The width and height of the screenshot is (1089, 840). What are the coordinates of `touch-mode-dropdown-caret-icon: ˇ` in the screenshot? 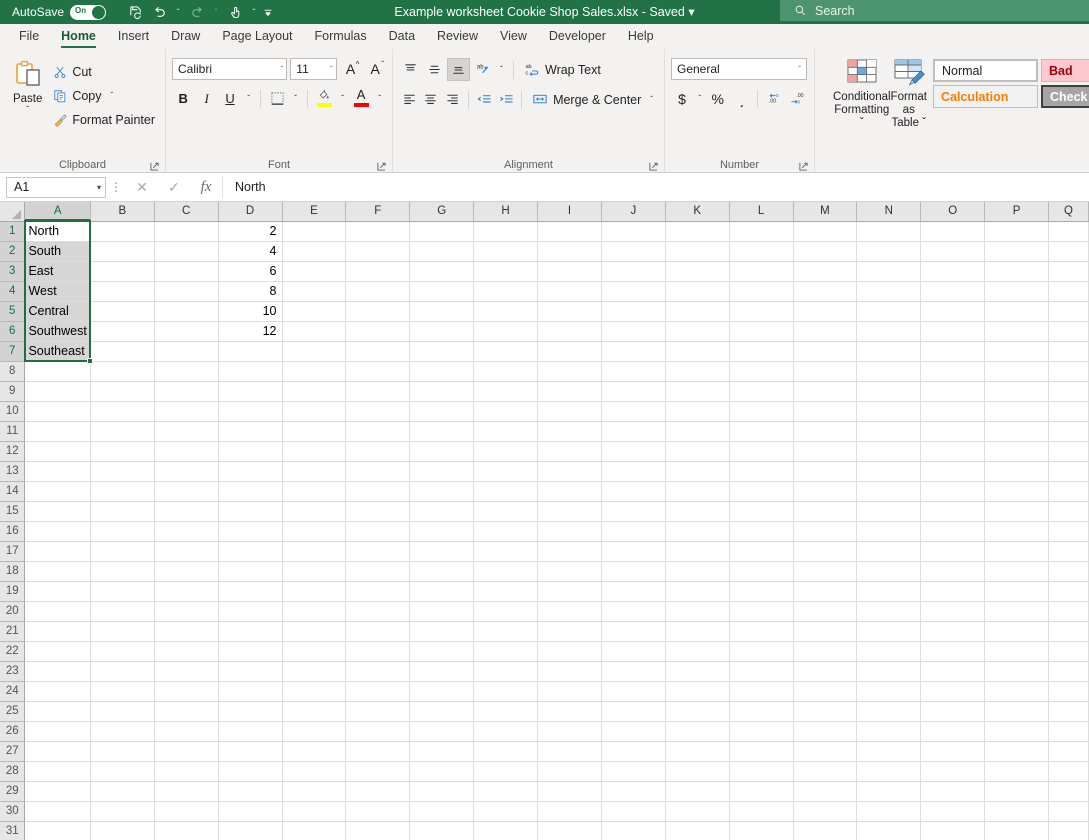 It's located at (254, 12).